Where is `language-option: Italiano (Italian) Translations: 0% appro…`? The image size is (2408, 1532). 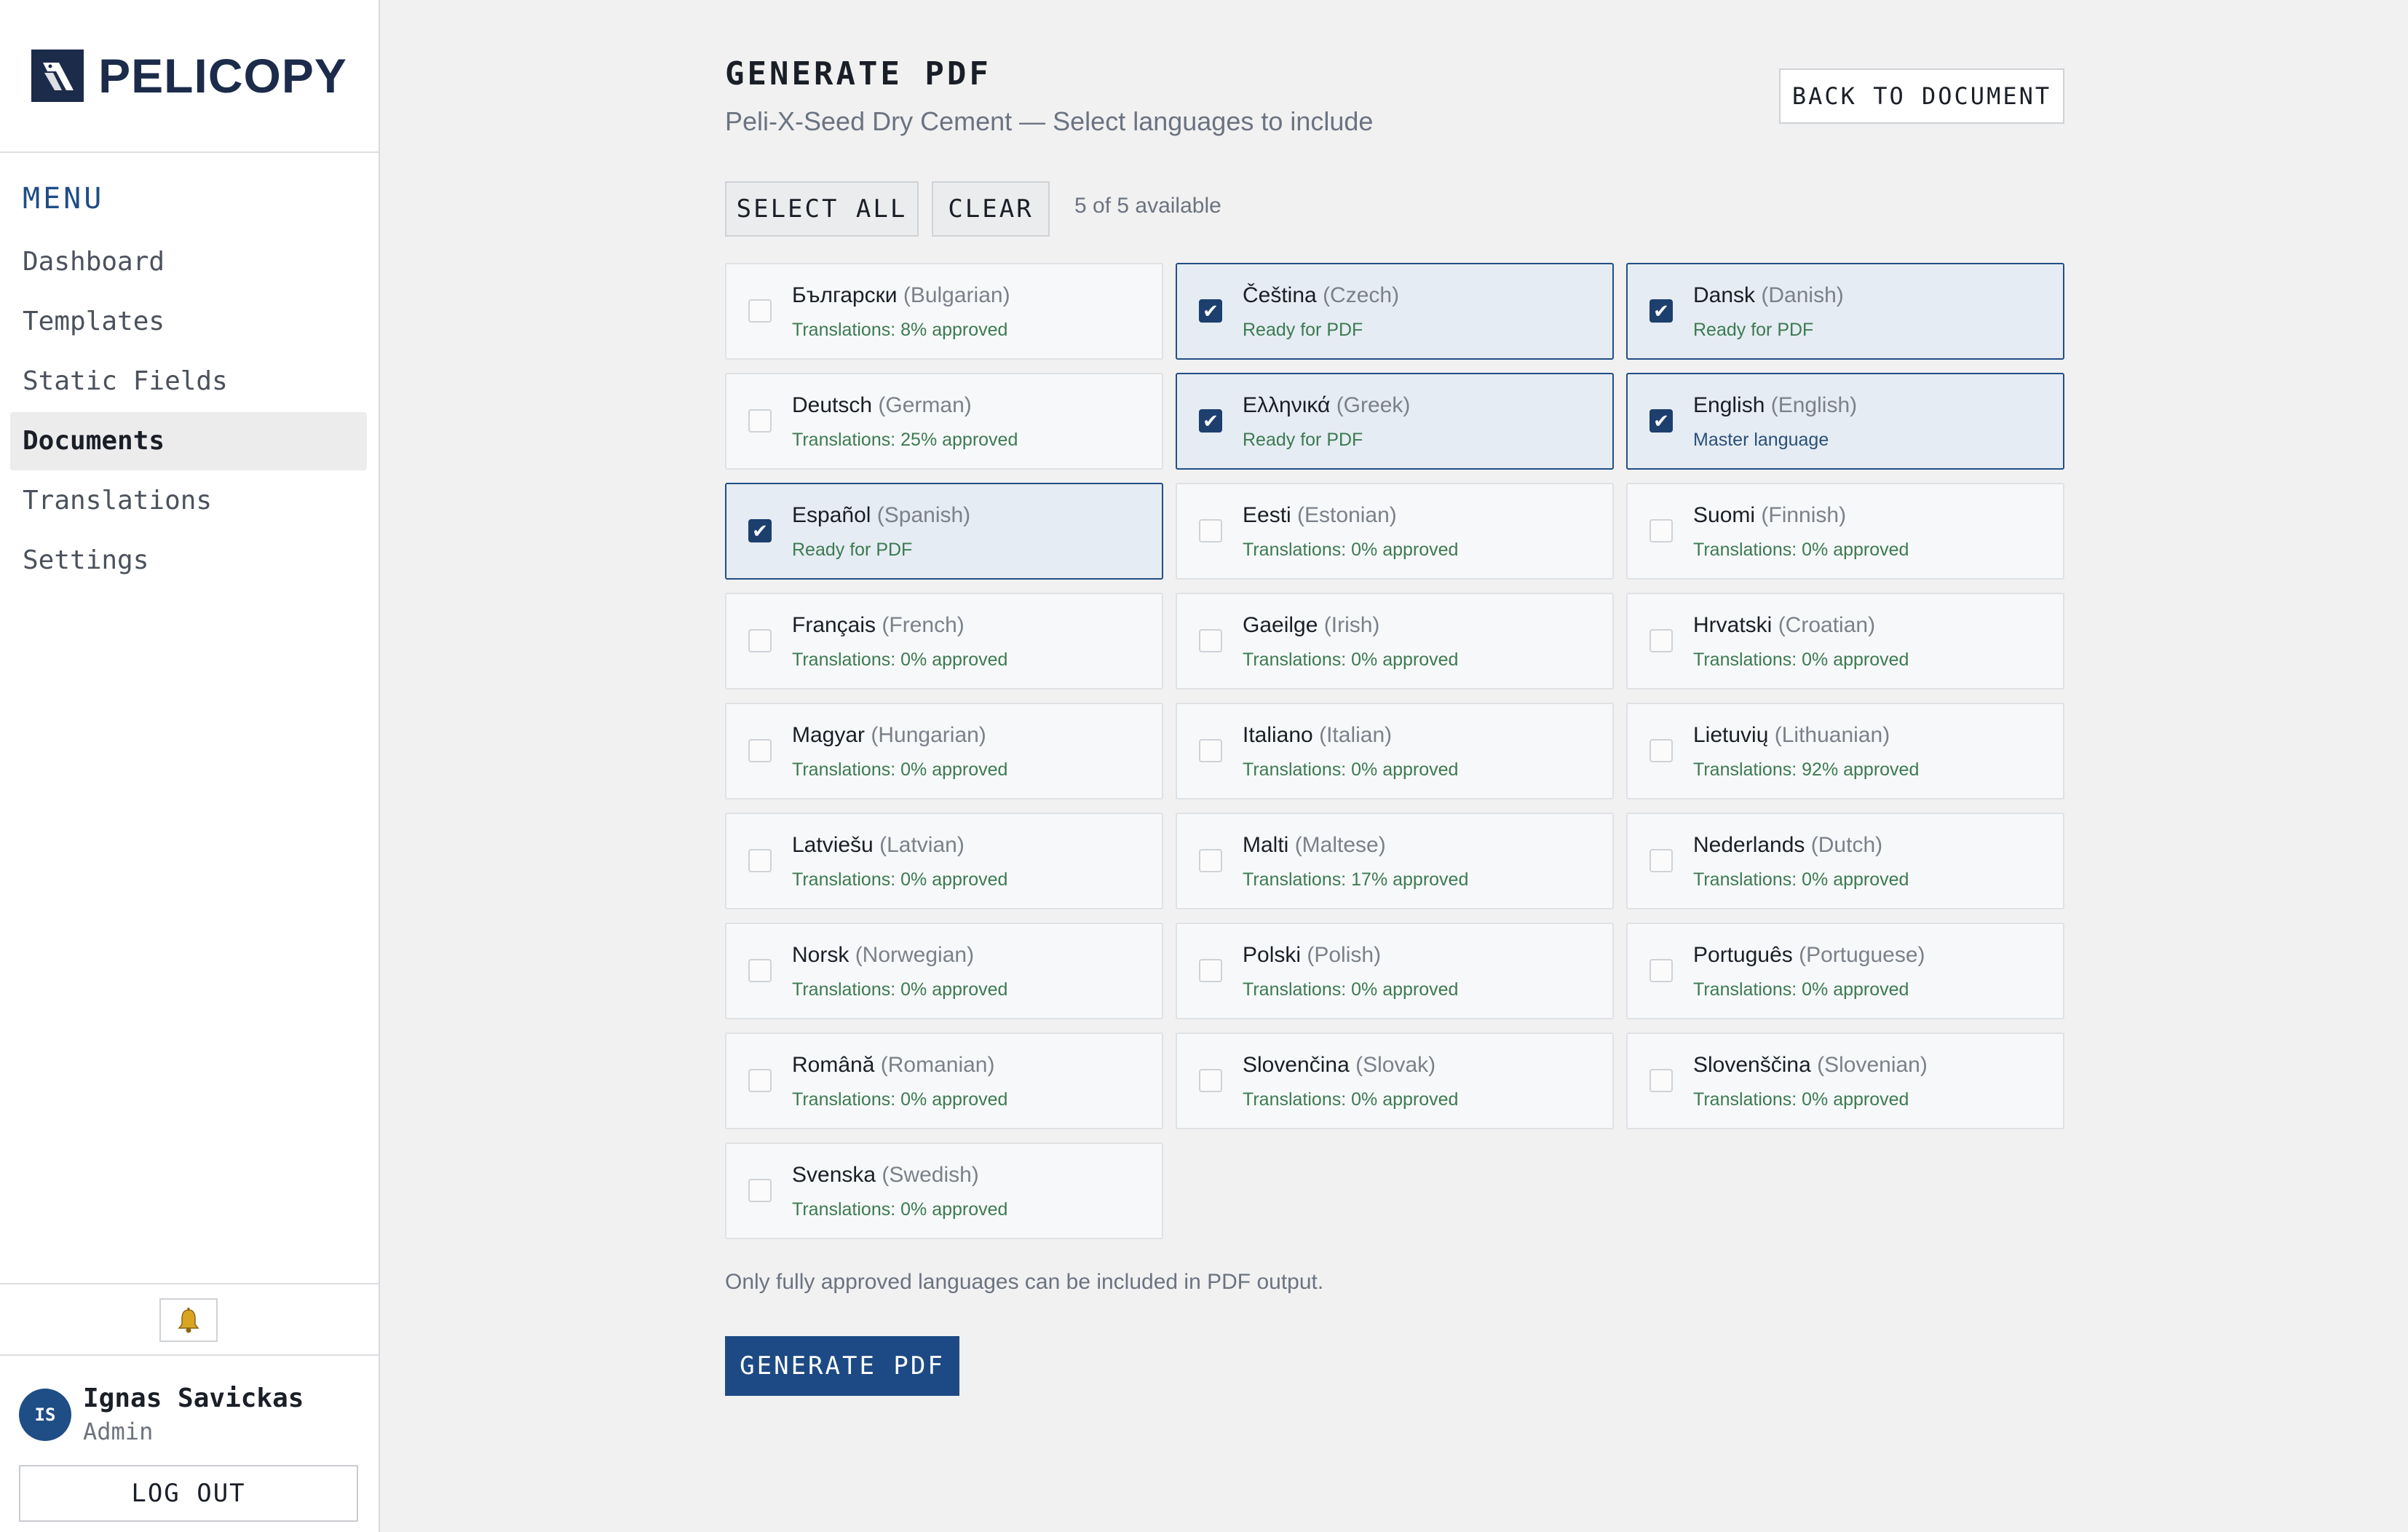 language-option: Italiano (Italian) Translations: 0% appro… is located at coordinates (1395, 751).